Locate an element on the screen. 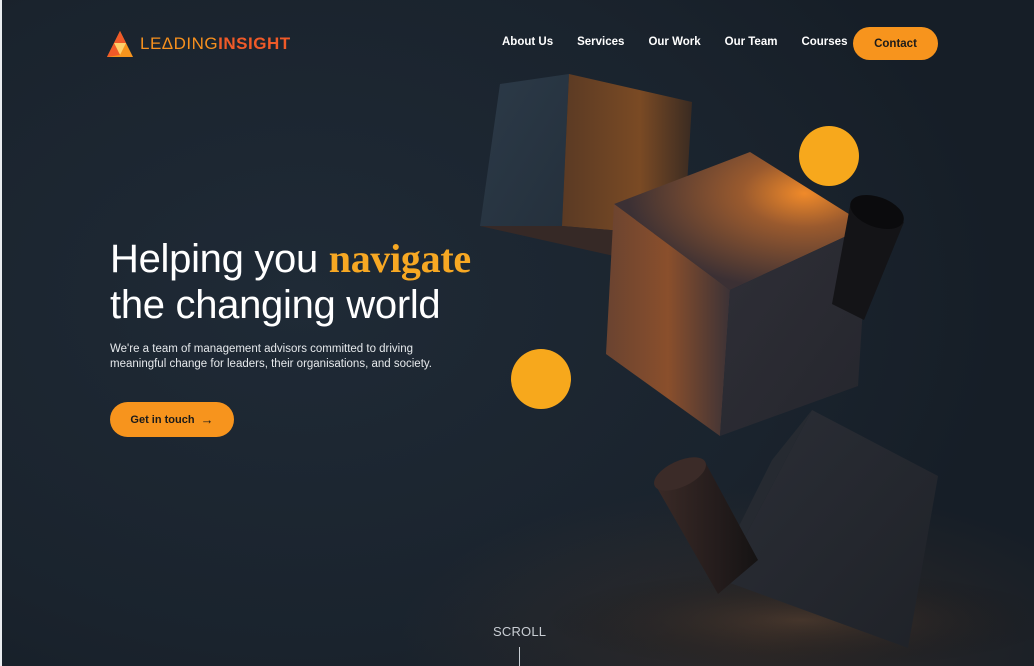 This screenshot has width=1034, height=666. get-in-touch-button: Get in touch → is located at coordinates (172, 419).